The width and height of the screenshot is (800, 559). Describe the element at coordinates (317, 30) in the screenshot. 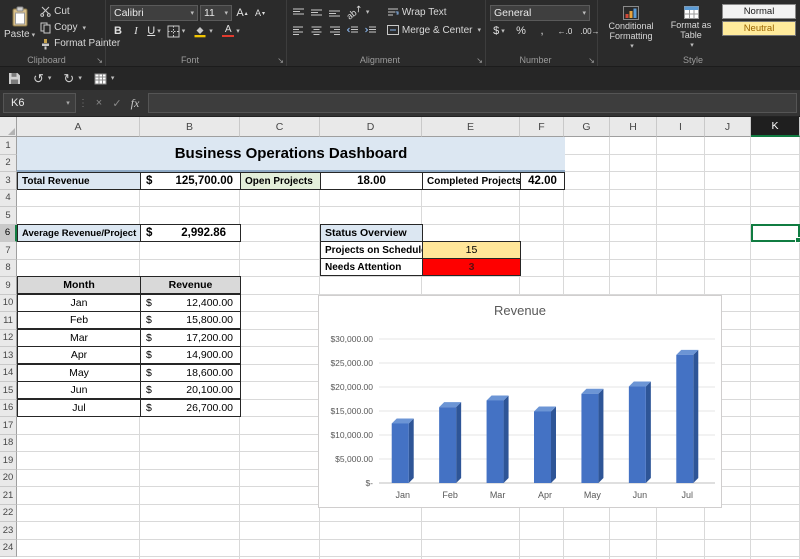

I see `align-center-button` at that location.